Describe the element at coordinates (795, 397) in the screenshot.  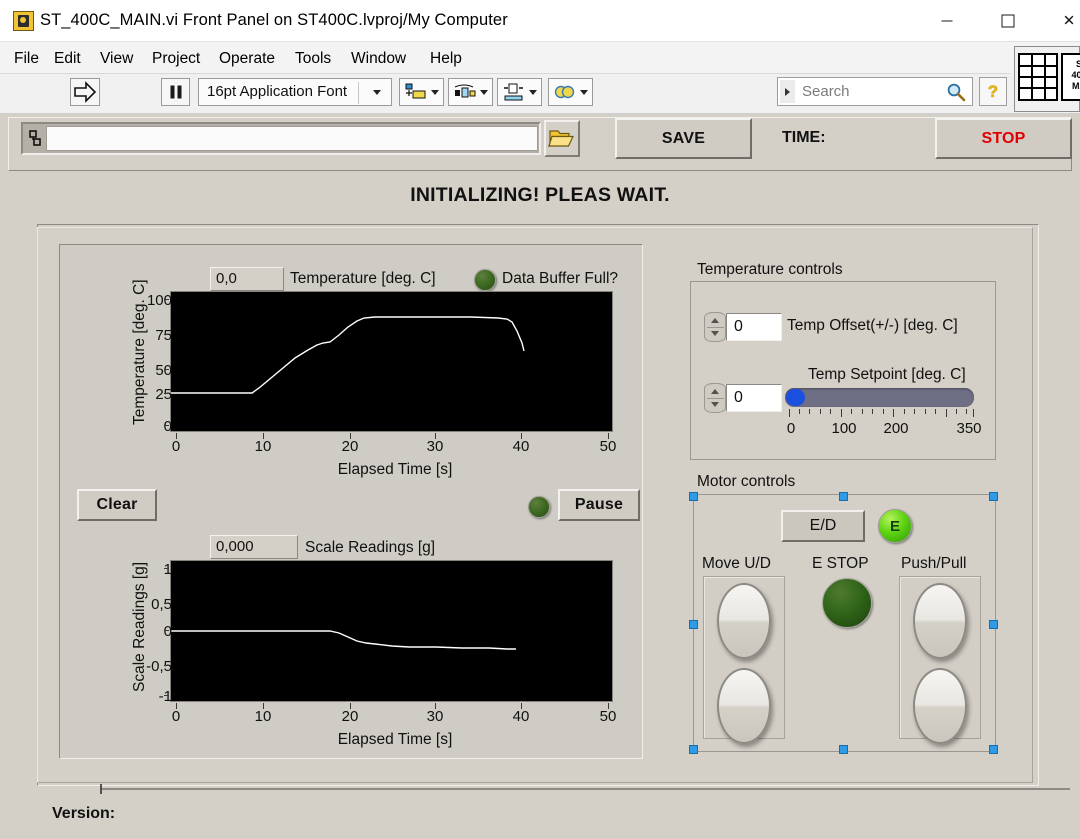
I see `temp-setpoint-slider-thumb` at that location.